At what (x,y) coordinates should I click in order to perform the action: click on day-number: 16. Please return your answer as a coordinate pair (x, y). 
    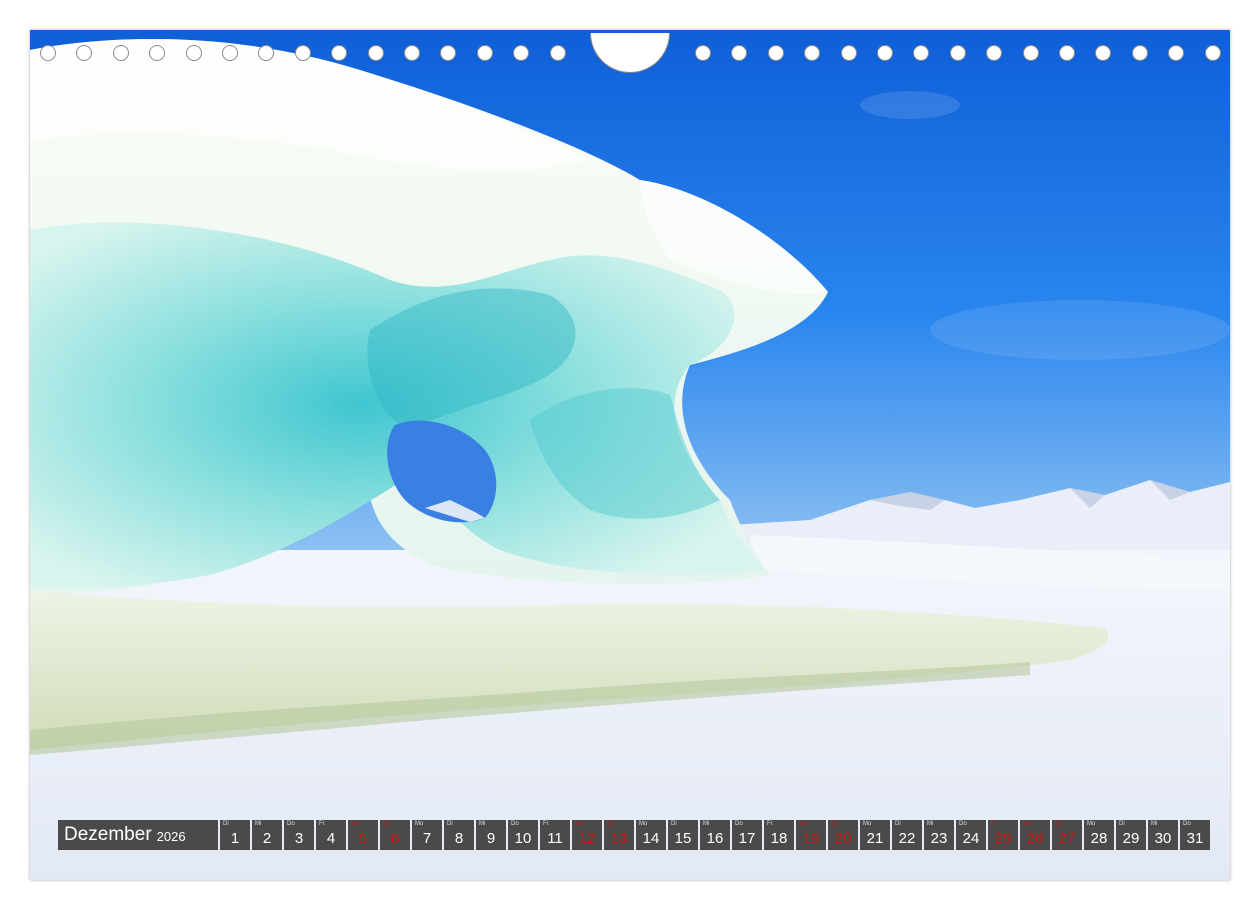
    Looking at the image, I should click on (715, 838).